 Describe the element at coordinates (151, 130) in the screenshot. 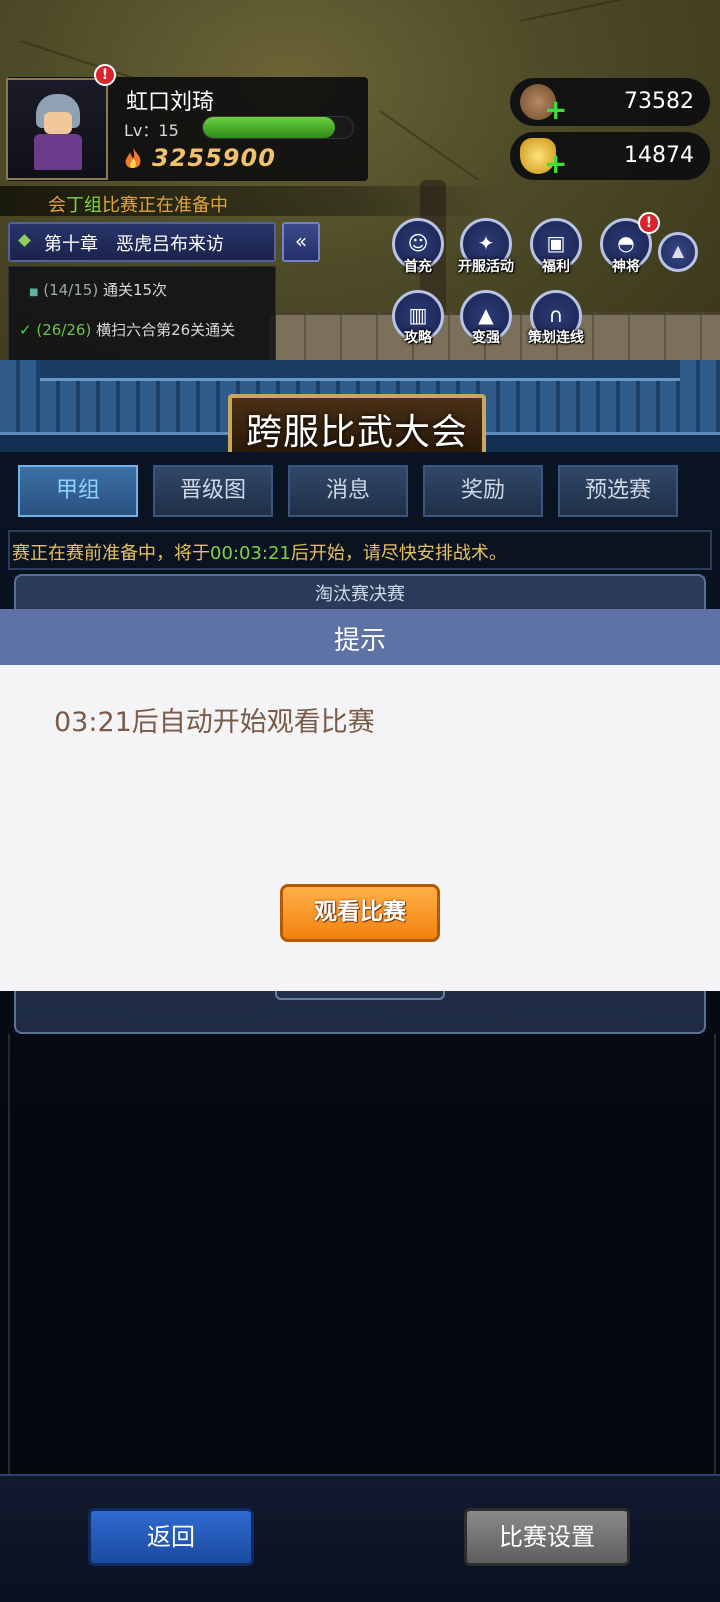

I see `player-level: Lv：15` at that location.